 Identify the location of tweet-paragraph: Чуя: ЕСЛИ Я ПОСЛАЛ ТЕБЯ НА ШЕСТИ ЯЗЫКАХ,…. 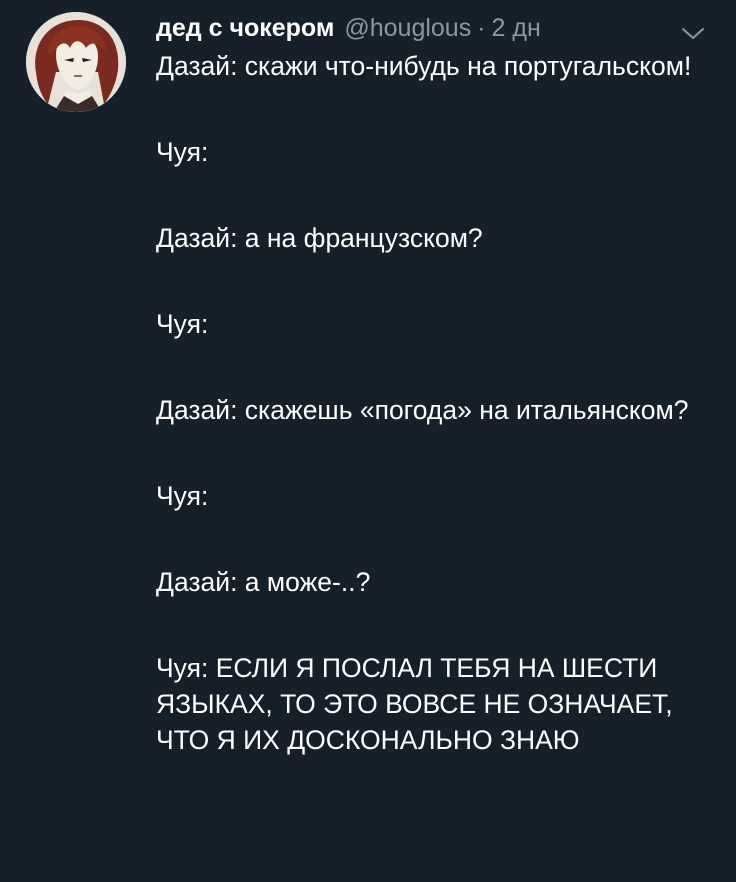
(414, 704).